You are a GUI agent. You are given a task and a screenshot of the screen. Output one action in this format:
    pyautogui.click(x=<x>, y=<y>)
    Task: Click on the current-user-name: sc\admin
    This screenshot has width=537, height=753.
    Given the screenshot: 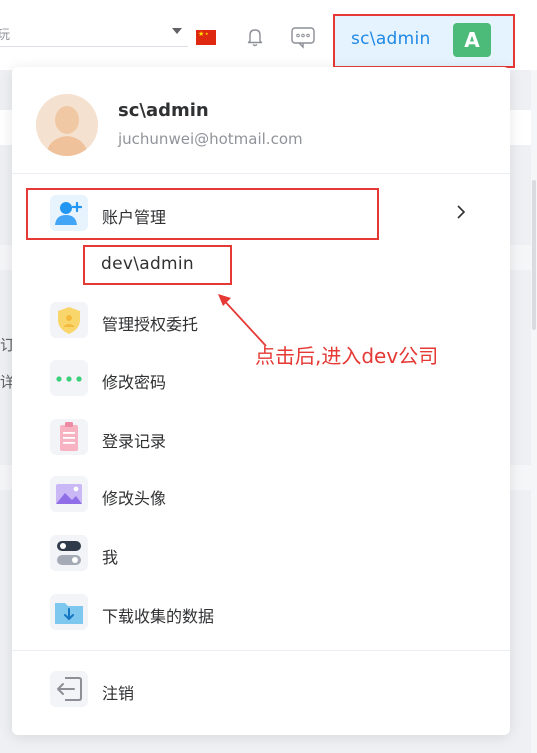 What is the action you would take?
    pyautogui.click(x=391, y=39)
    